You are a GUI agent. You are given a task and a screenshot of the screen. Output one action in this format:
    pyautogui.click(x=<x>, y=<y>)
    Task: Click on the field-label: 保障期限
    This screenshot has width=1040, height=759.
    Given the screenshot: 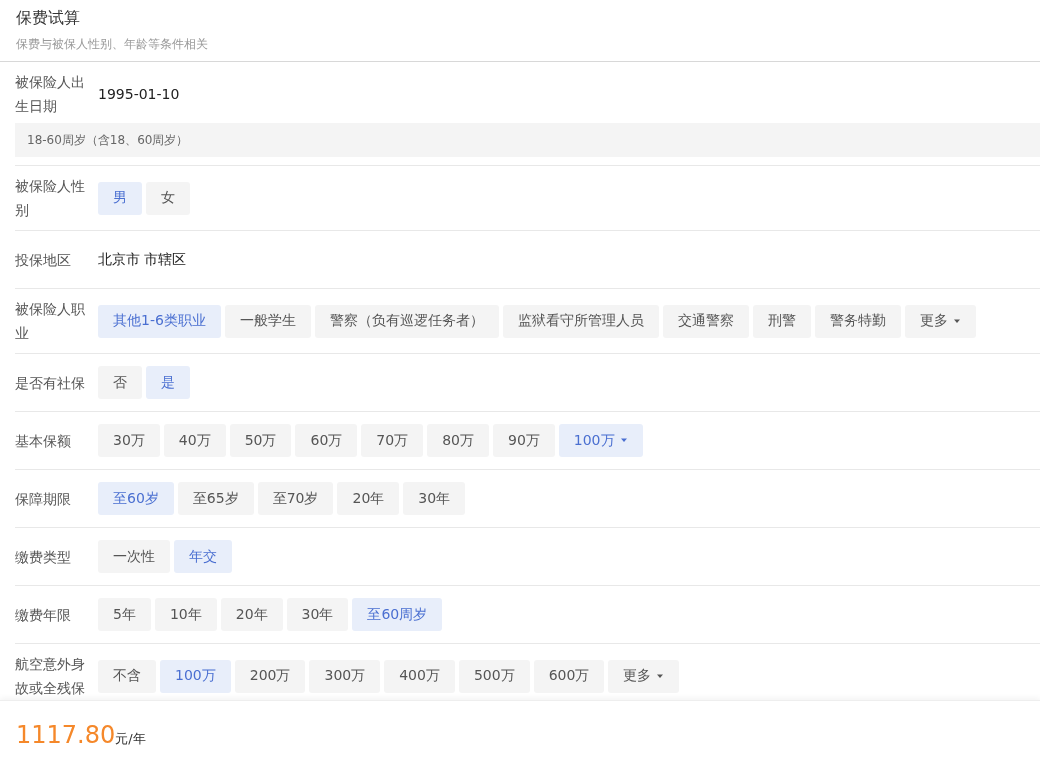 What is the action you would take?
    pyautogui.click(x=43, y=499)
    